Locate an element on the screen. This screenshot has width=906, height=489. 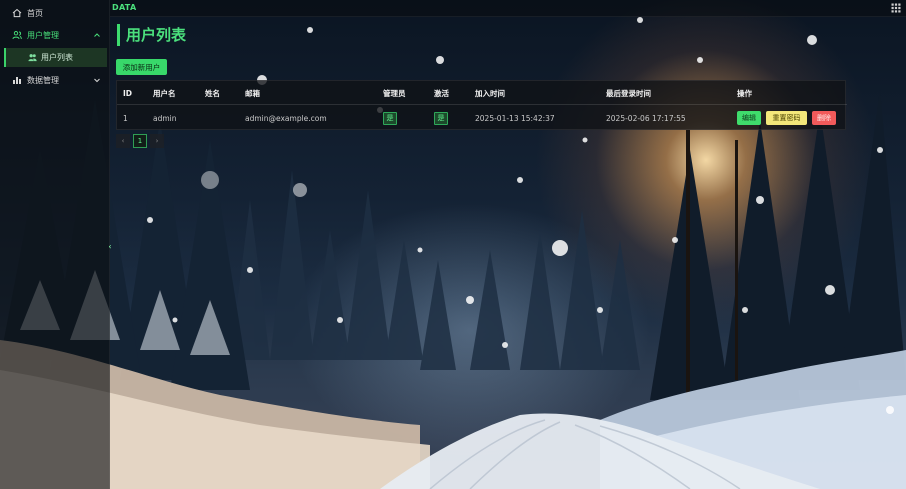
sidebar-item-user-list: 用户列表 is located at coordinates (55, 57).